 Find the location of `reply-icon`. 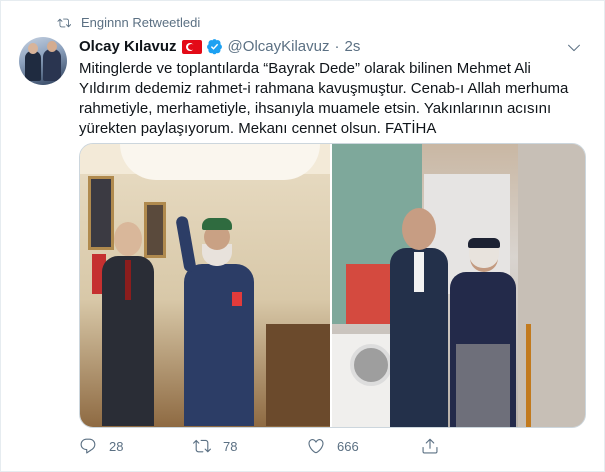

reply-icon is located at coordinates (88, 446).